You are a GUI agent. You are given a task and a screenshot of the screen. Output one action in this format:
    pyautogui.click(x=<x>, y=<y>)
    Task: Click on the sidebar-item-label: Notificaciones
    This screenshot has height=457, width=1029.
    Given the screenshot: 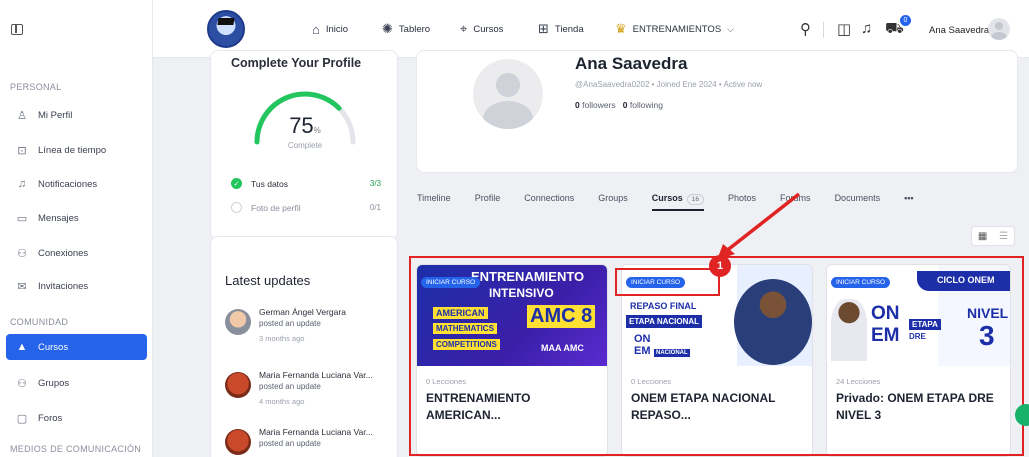 What is the action you would take?
    pyautogui.click(x=68, y=184)
    